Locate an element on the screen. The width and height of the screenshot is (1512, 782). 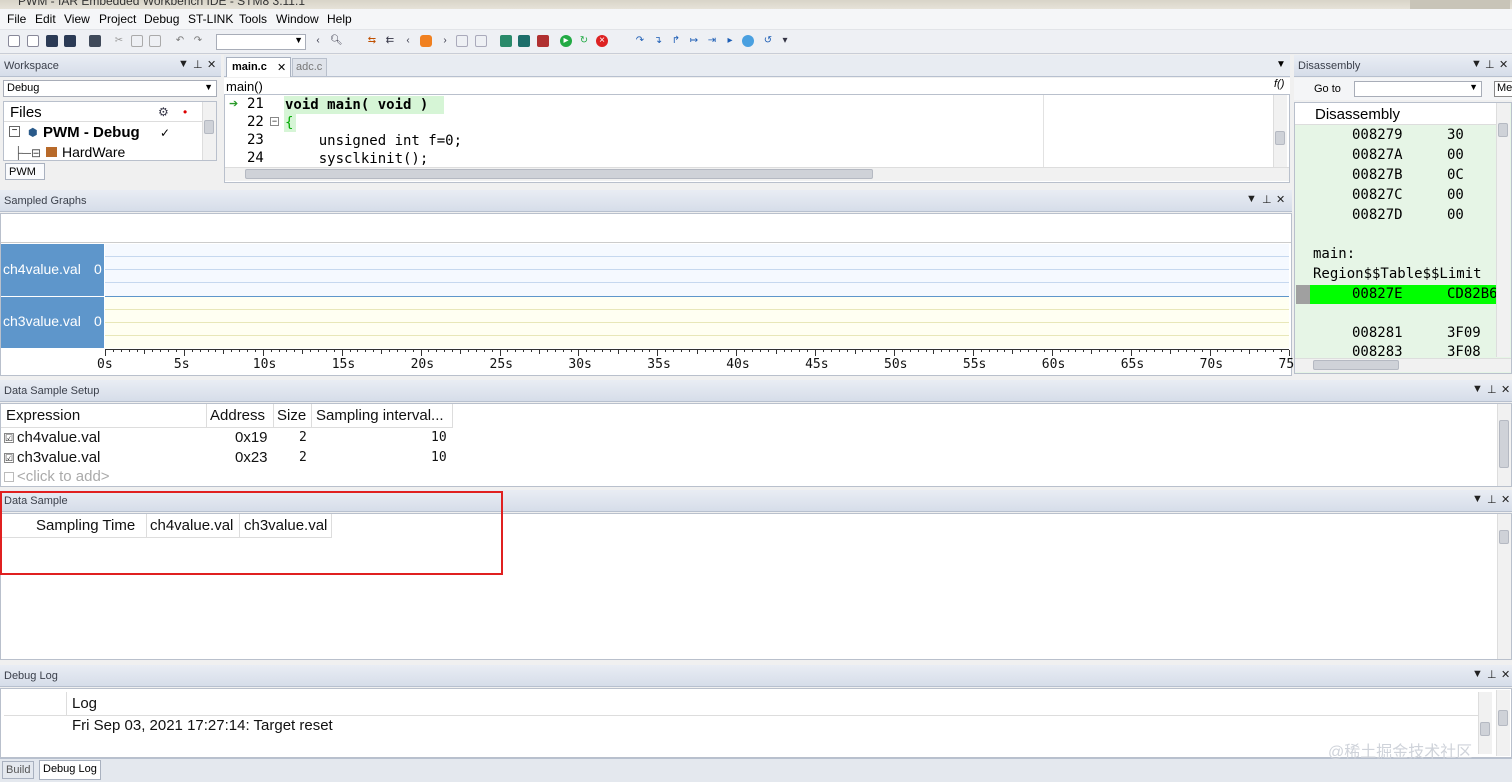
next-statement-icon: ↦ is located at coordinates (694, 41).